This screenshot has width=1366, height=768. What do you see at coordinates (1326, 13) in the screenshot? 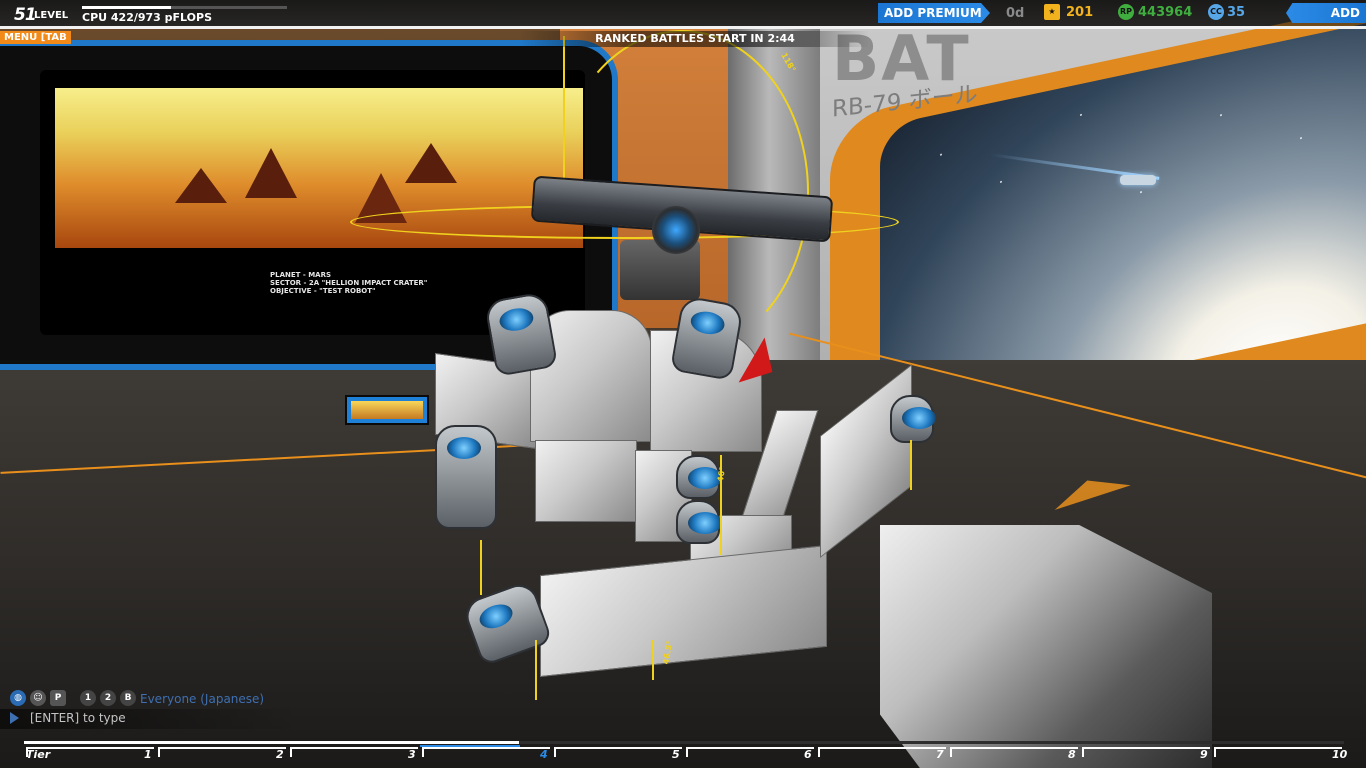
I see `add-funds-button: ADD FUNDS` at bounding box center [1326, 13].